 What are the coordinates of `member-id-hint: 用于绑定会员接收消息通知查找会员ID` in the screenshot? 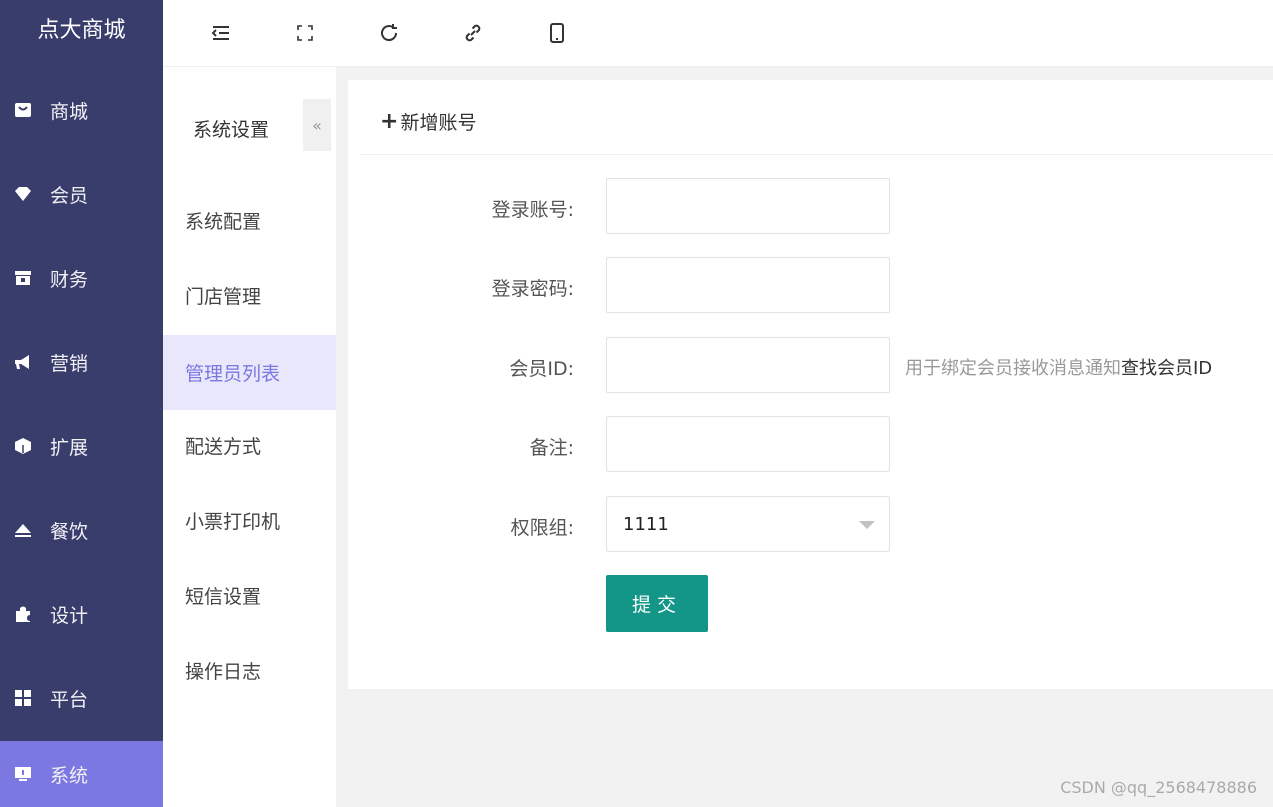 It's located at (1058, 367).